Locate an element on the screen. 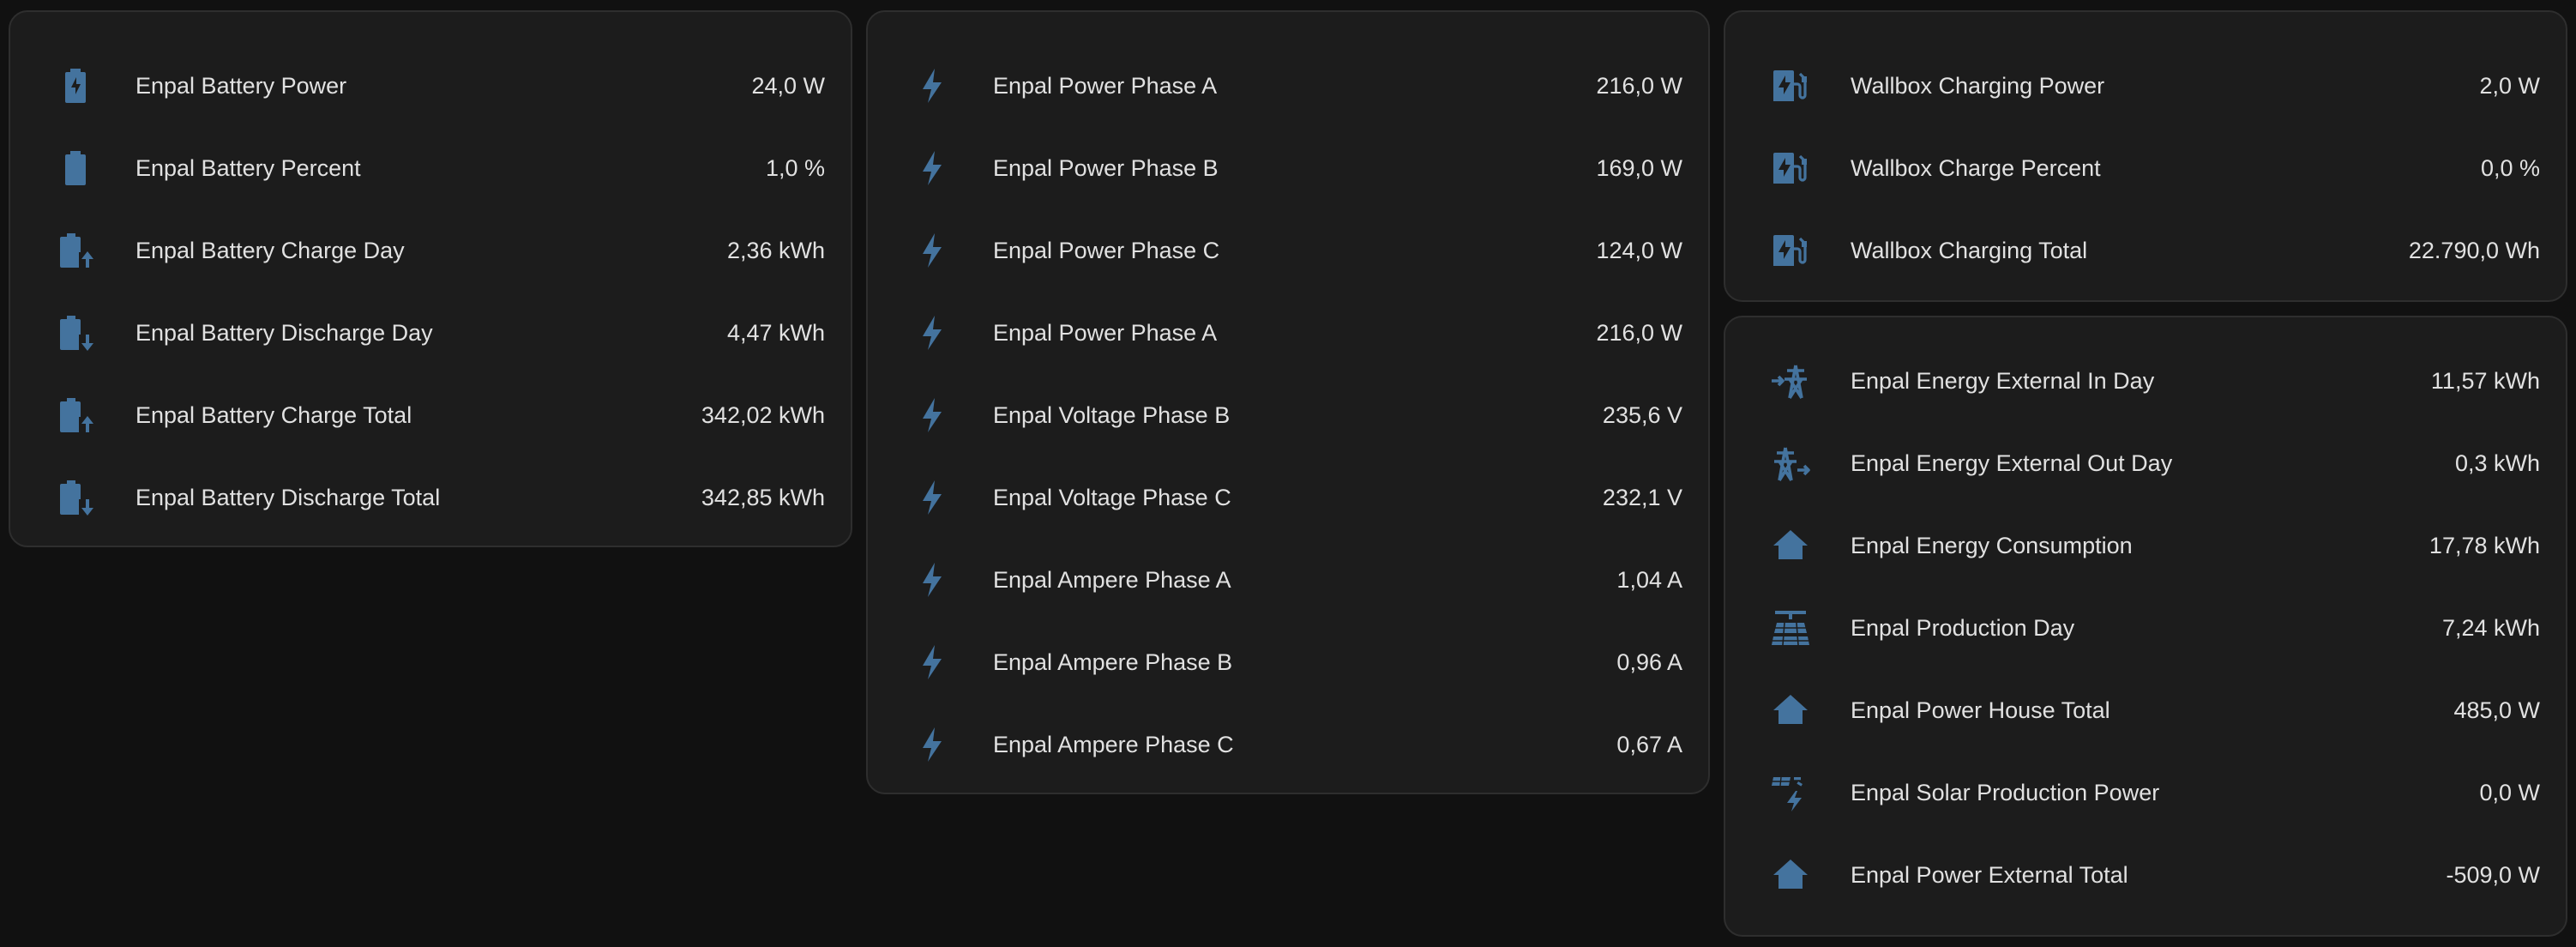 This screenshot has height=947, width=2576. entity-value: 2,36 kWh is located at coordinates (775, 250).